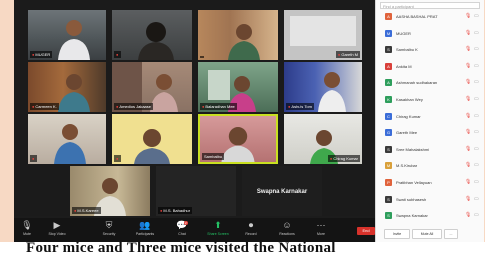 This screenshot has height=254, width=485. I want to click on participant-name-tag: ●Chirag Kumar, so click(343, 158).